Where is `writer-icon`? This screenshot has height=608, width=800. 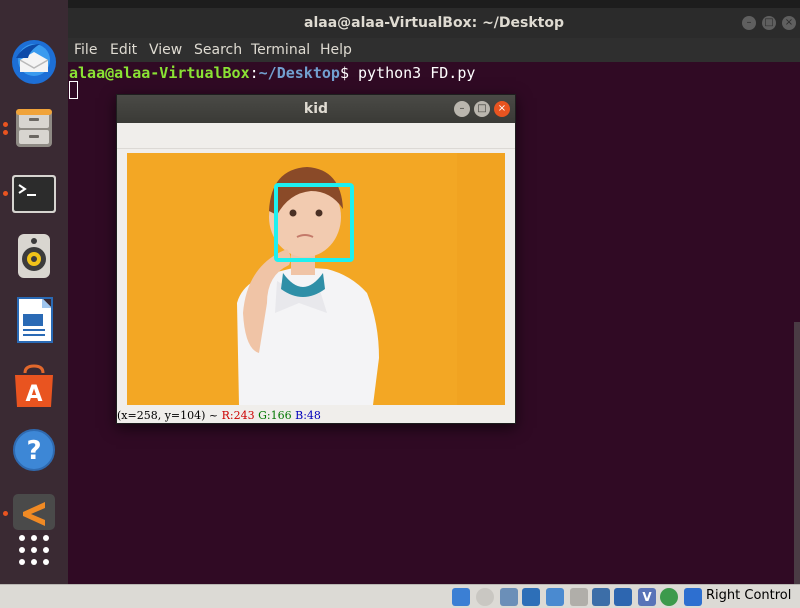 writer-icon is located at coordinates (34, 320).